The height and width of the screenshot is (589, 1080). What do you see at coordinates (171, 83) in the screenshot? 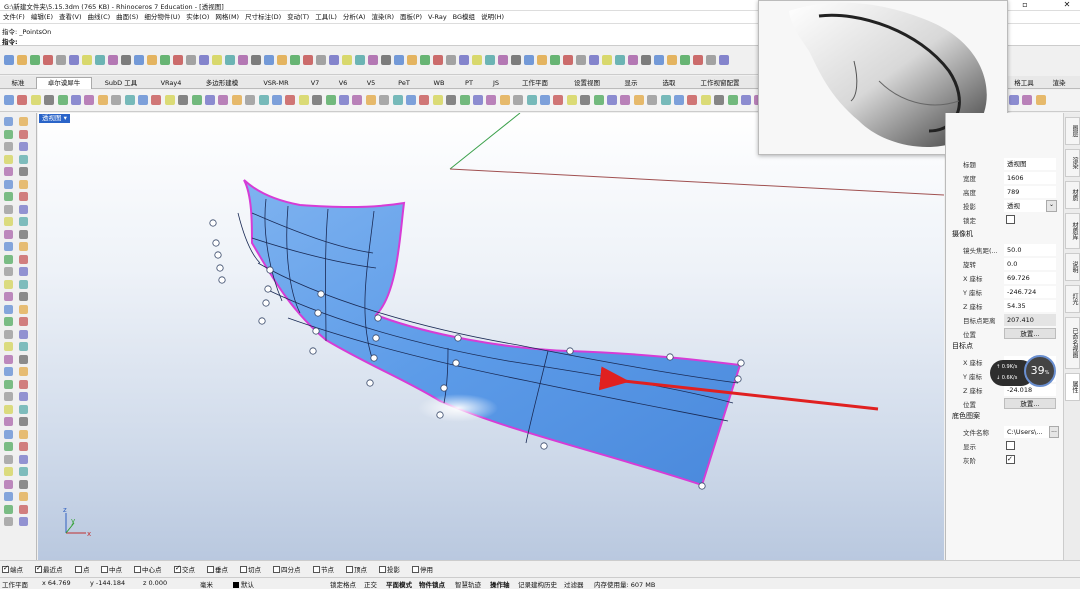
I see `toolbar-tab: VRay4` at bounding box center [171, 83].